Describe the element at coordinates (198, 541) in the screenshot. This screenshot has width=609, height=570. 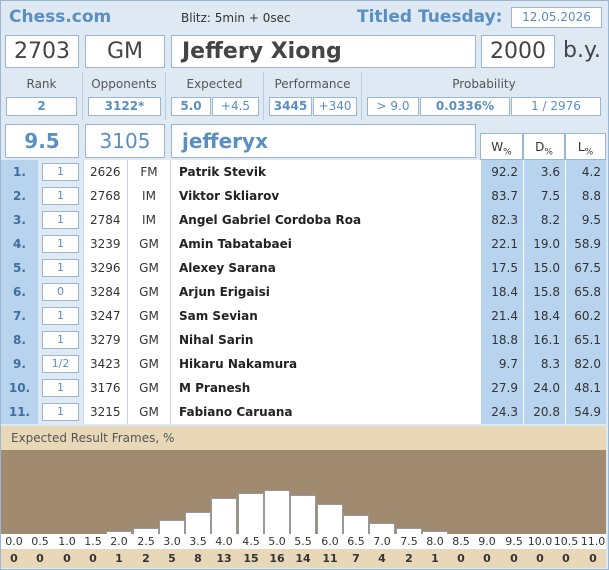
I see `frame-x-label: 3.5` at that location.